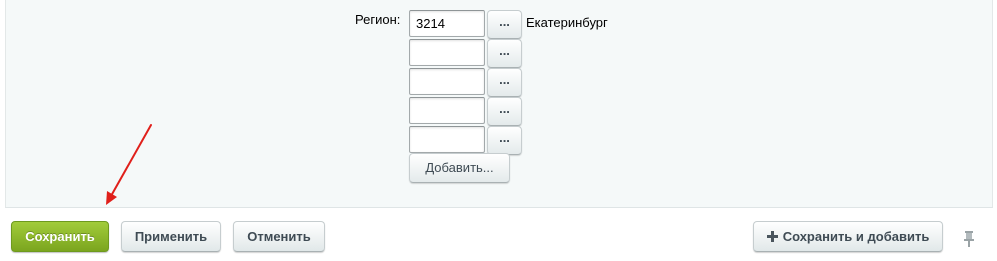 This screenshot has width=997, height=261. I want to click on cancel-button: Отменить, so click(279, 236).